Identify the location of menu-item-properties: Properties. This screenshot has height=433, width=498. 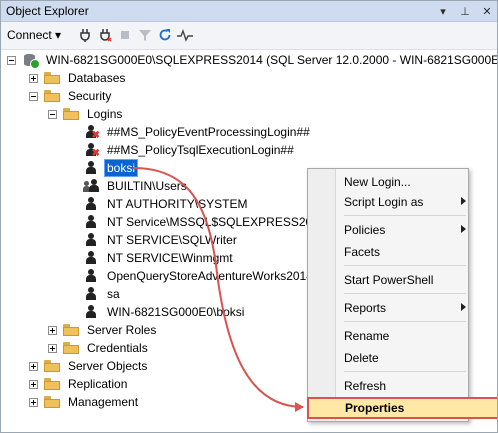
(402, 408).